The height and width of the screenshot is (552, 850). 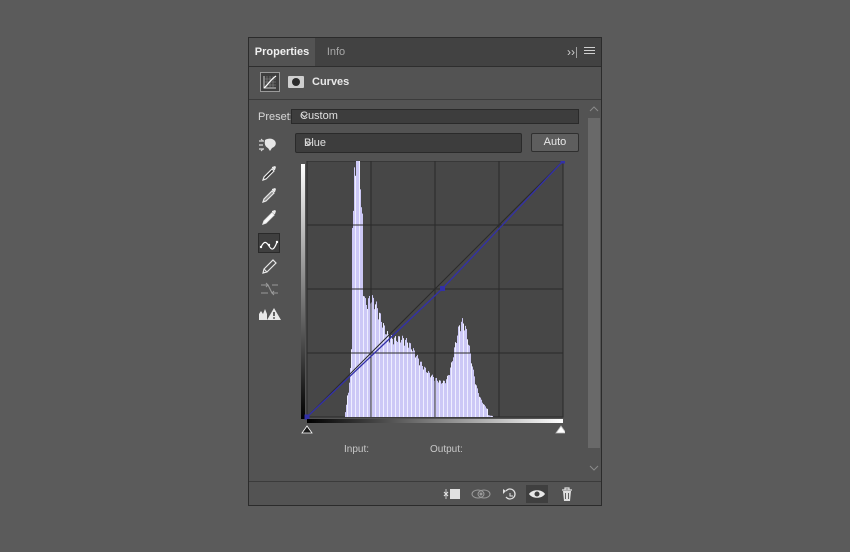 I want to click on clip-to-layer-icon, so click(x=452, y=494).